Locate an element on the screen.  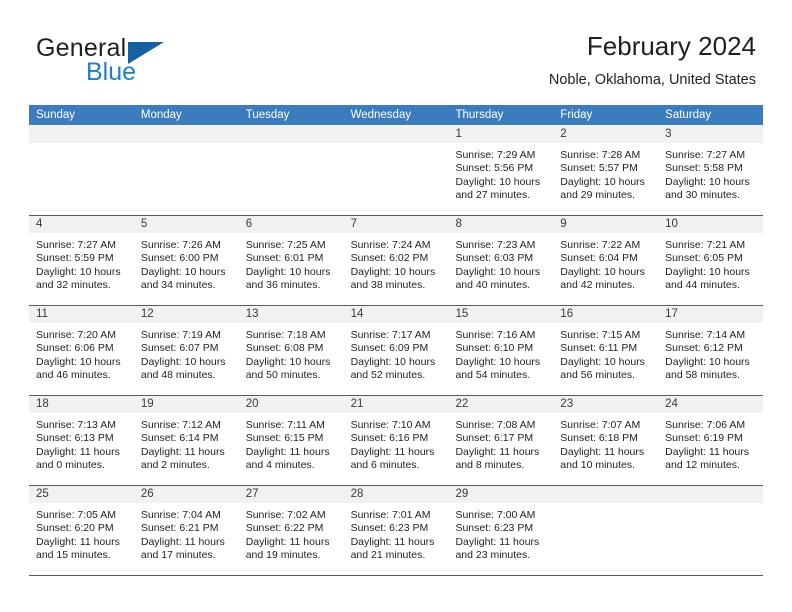
day-number-band: 12 is located at coordinates (186, 314).